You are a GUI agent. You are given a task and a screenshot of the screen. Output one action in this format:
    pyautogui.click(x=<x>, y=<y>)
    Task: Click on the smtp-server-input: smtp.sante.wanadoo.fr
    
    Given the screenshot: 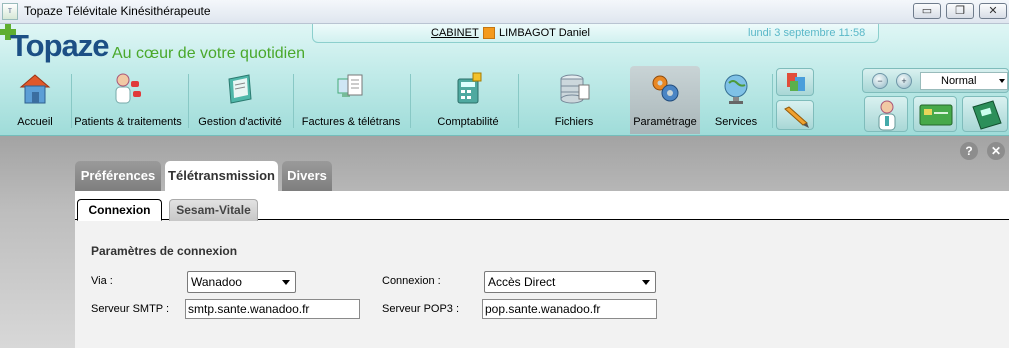 What is the action you would take?
    pyautogui.click(x=272, y=309)
    